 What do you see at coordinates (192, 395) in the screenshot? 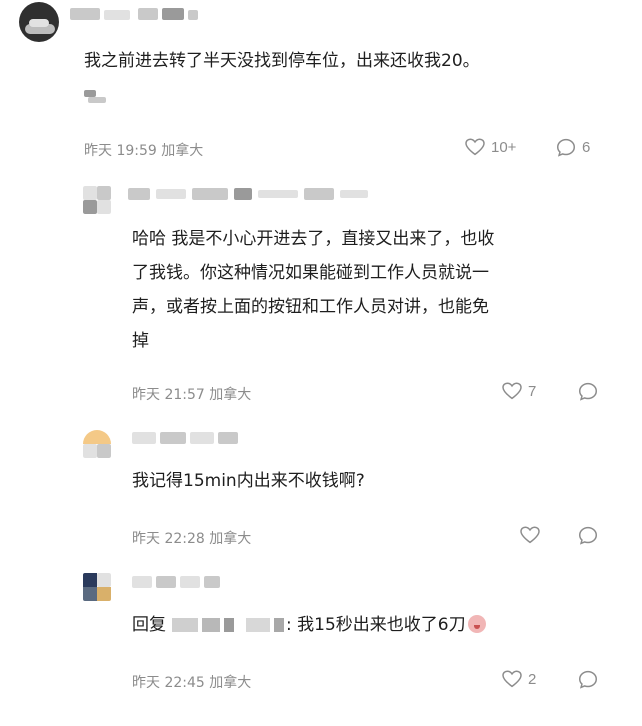
I see `comment-time: 昨天 21:57 加拿大` at bounding box center [192, 395].